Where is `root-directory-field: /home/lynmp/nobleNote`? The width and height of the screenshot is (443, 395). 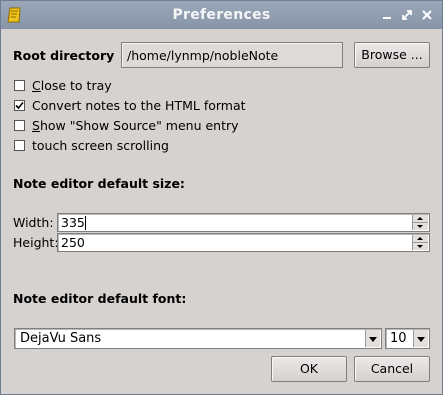
root-directory-field: /home/lynmp/nobleNote is located at coordinates (232, 55).